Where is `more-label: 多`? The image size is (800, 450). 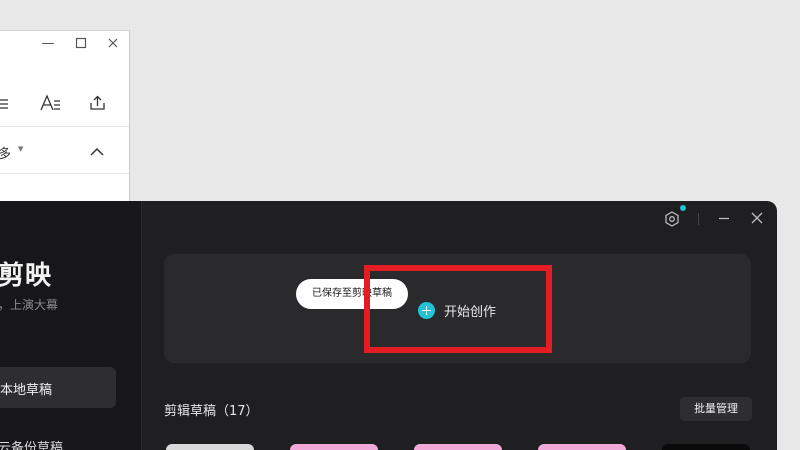 more-label: 多 is located at coordinates (5, 152).